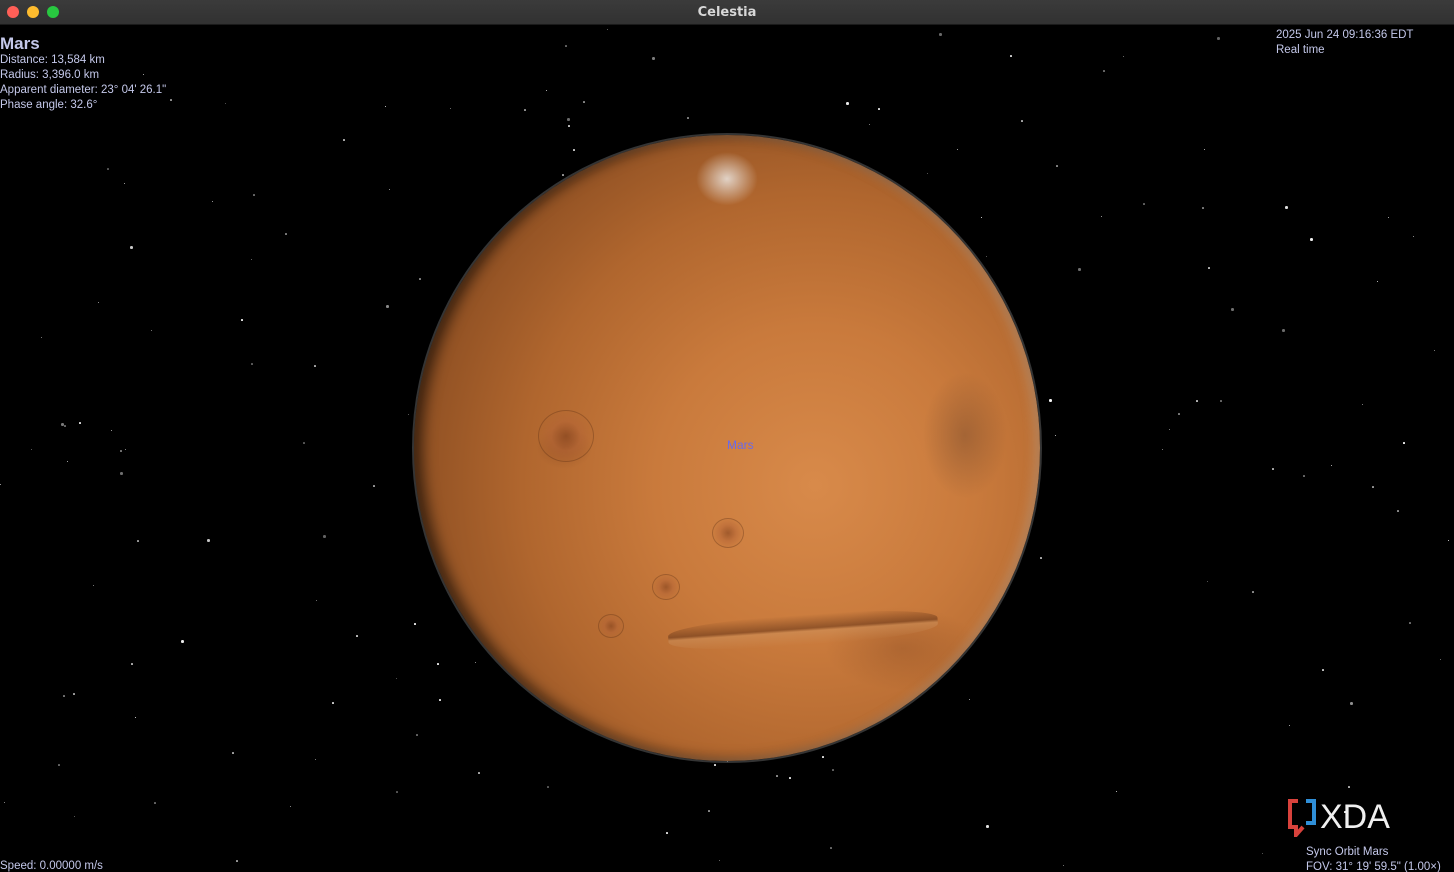  What do you see at coordinates (1355, 817) in the screenshot?
I see `xda-watermark-text: XDA` at bounding box center [1355, 817].